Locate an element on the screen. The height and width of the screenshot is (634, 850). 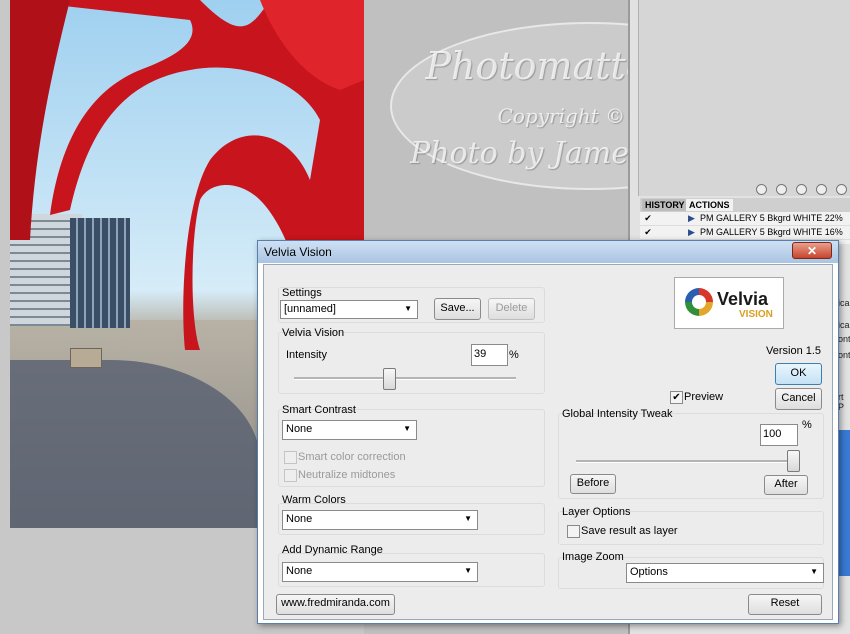
dynamic-range-label: Add Dynamic Range is located at coordinates (332, 550).